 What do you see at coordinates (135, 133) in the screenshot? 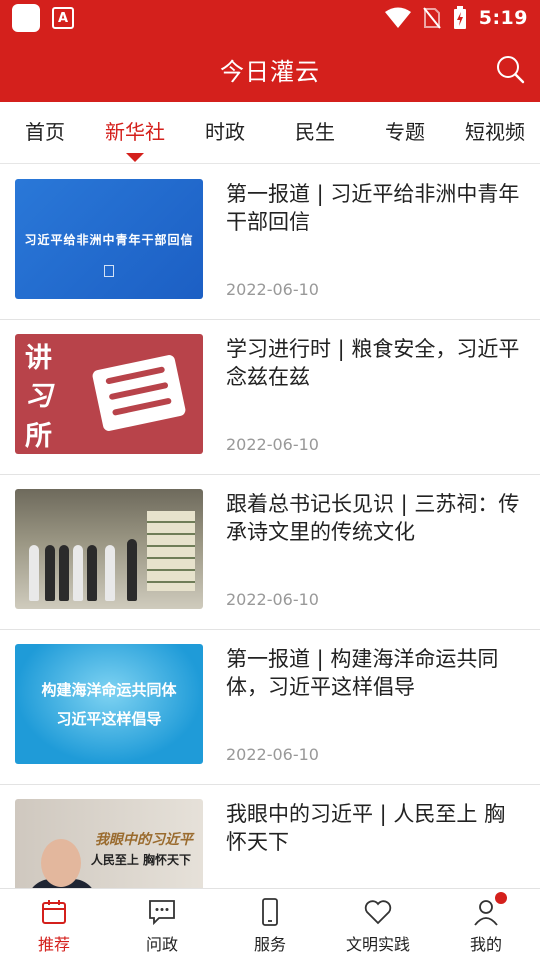
I see `tab-xinhua: 新华社` at bounding box center [135, 133].